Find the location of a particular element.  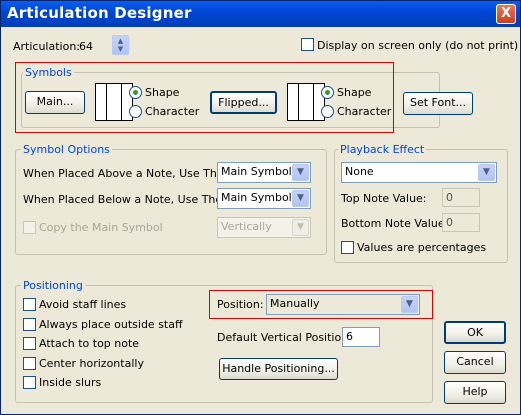

default-vertical-position-field: 6 is located at coordinates (361, 337).